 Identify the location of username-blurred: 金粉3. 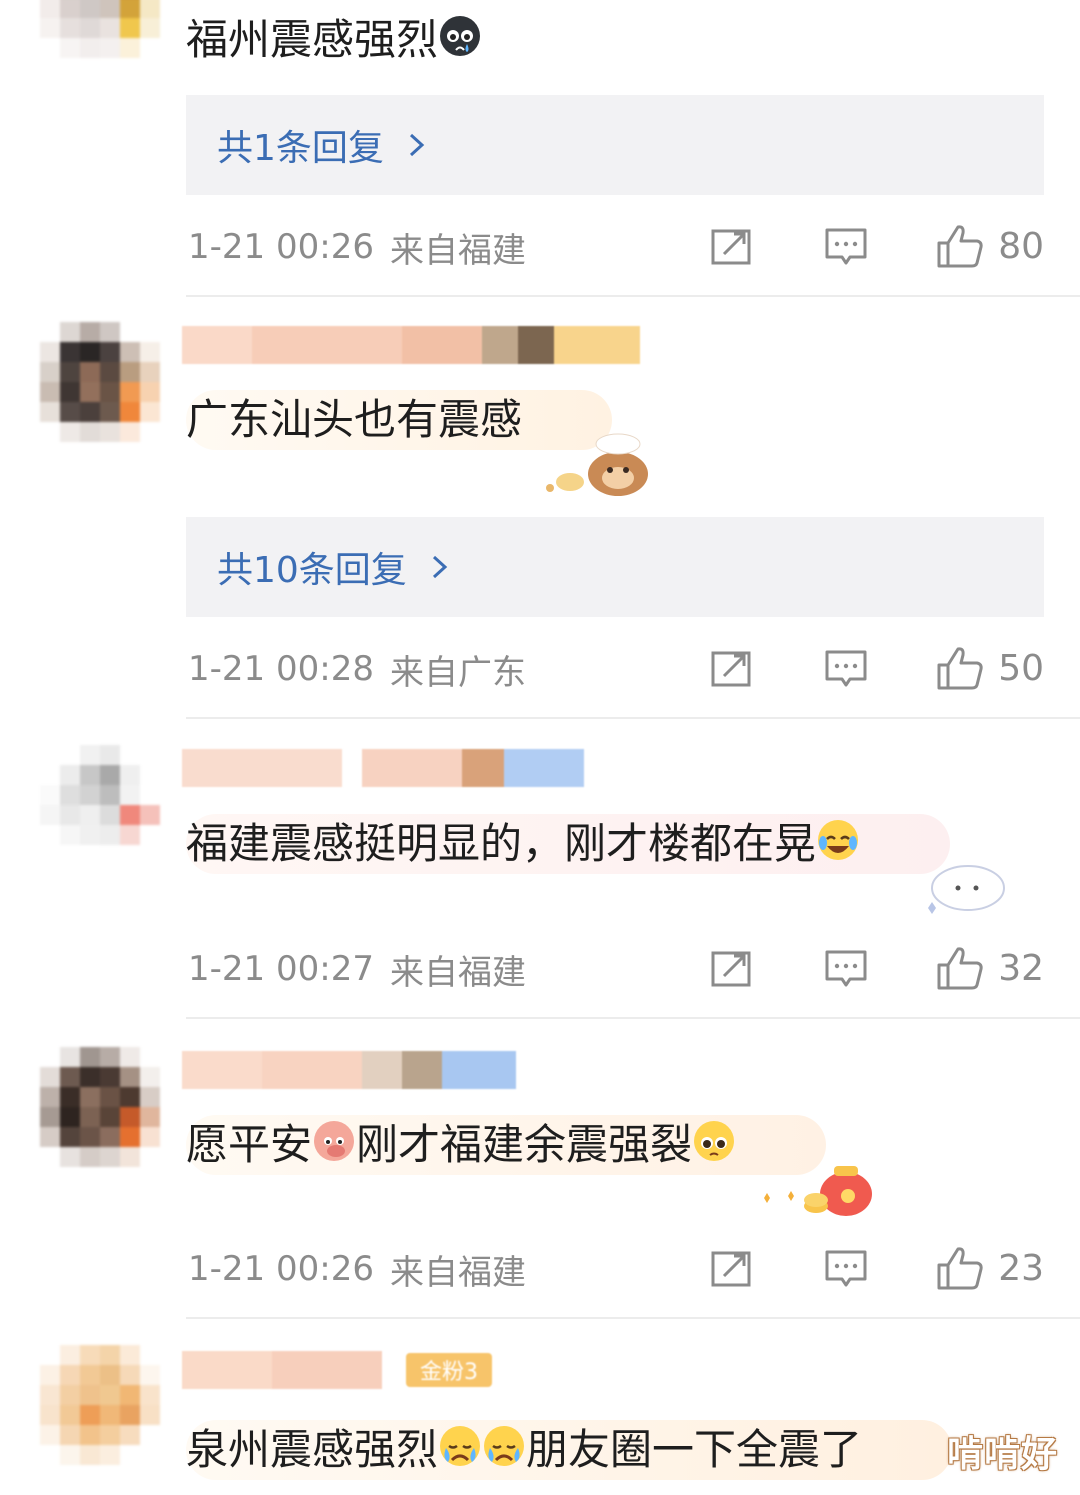
(337, 1370).